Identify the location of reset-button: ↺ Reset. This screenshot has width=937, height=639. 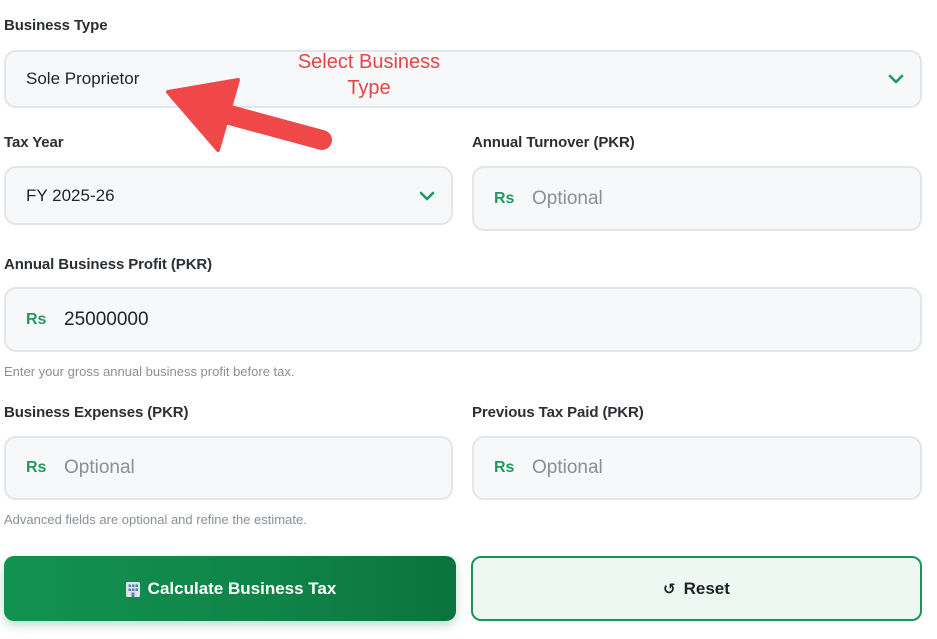
(696, 588).